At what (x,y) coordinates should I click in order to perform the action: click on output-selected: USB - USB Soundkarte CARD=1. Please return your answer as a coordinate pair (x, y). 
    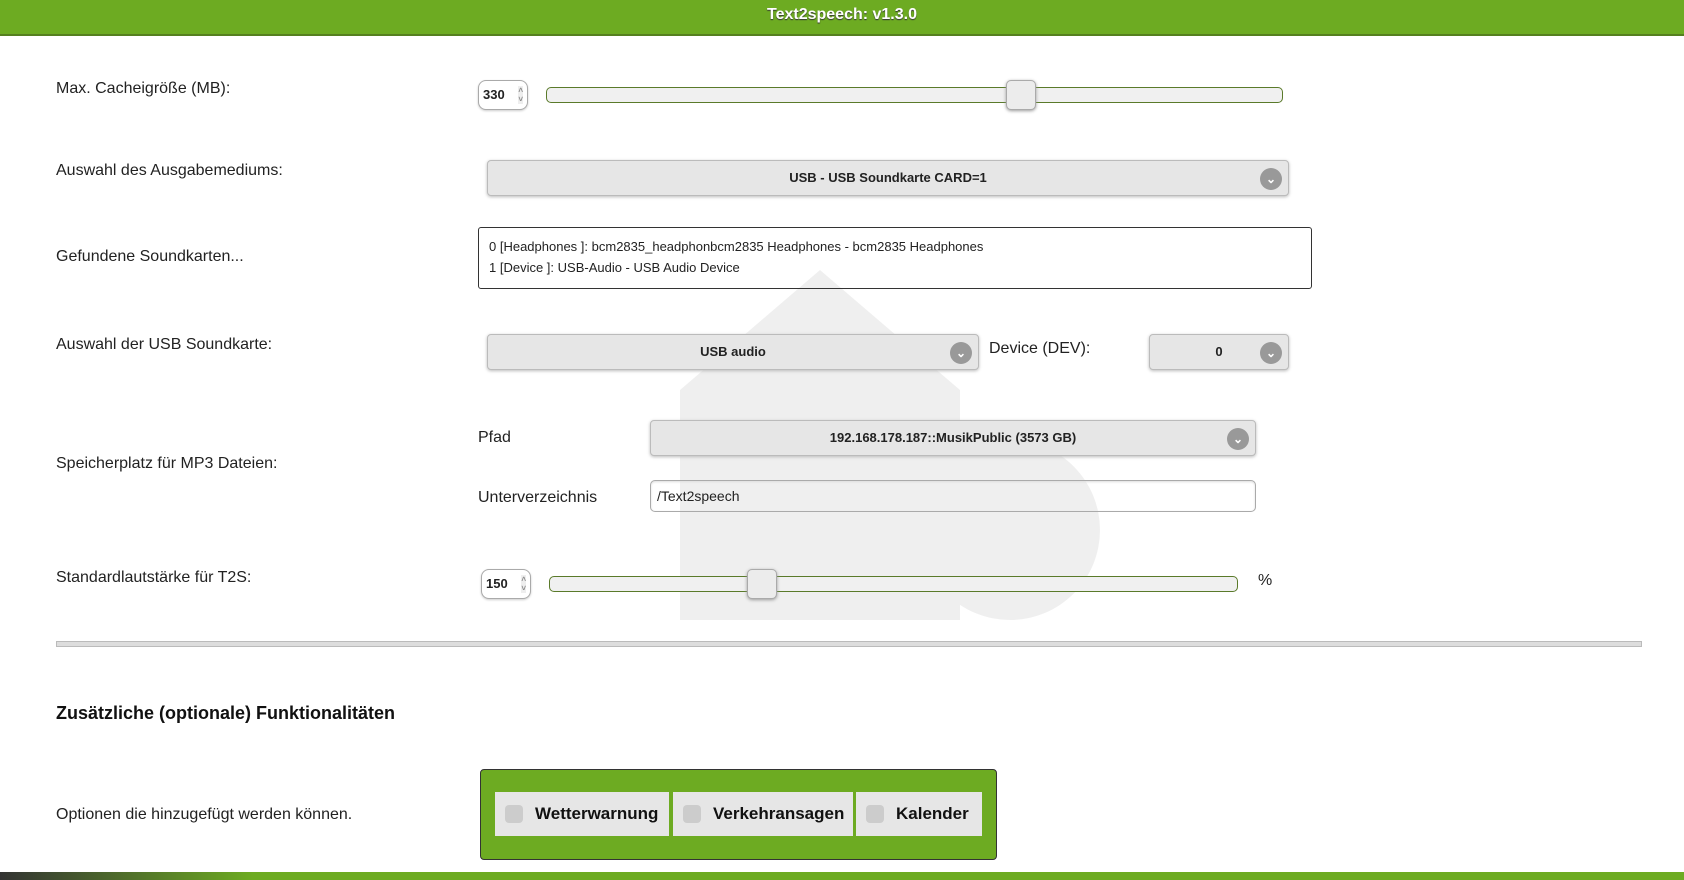
    Looking at the image, I should click on (888, 177).